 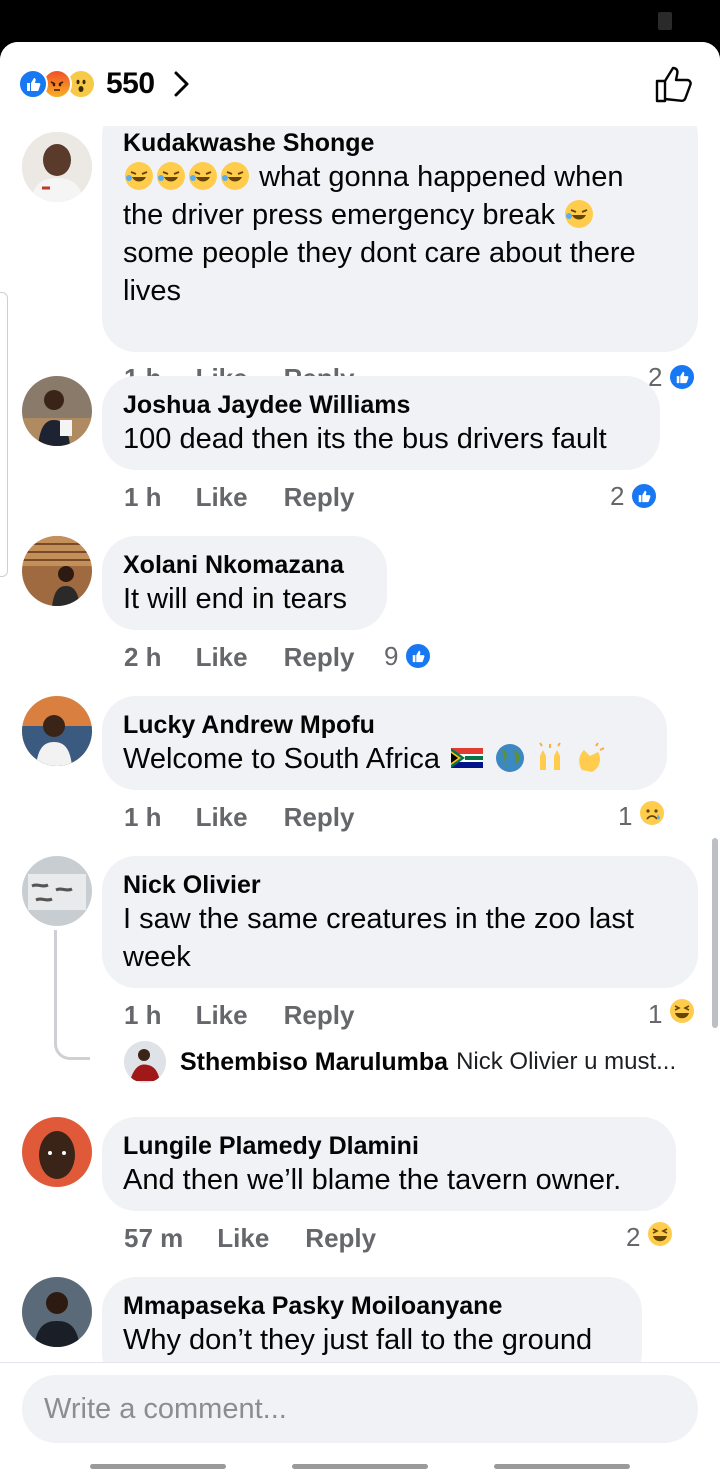 I want to click on comment-actions: 2 h Like Reply, so click(x=239, y=657).